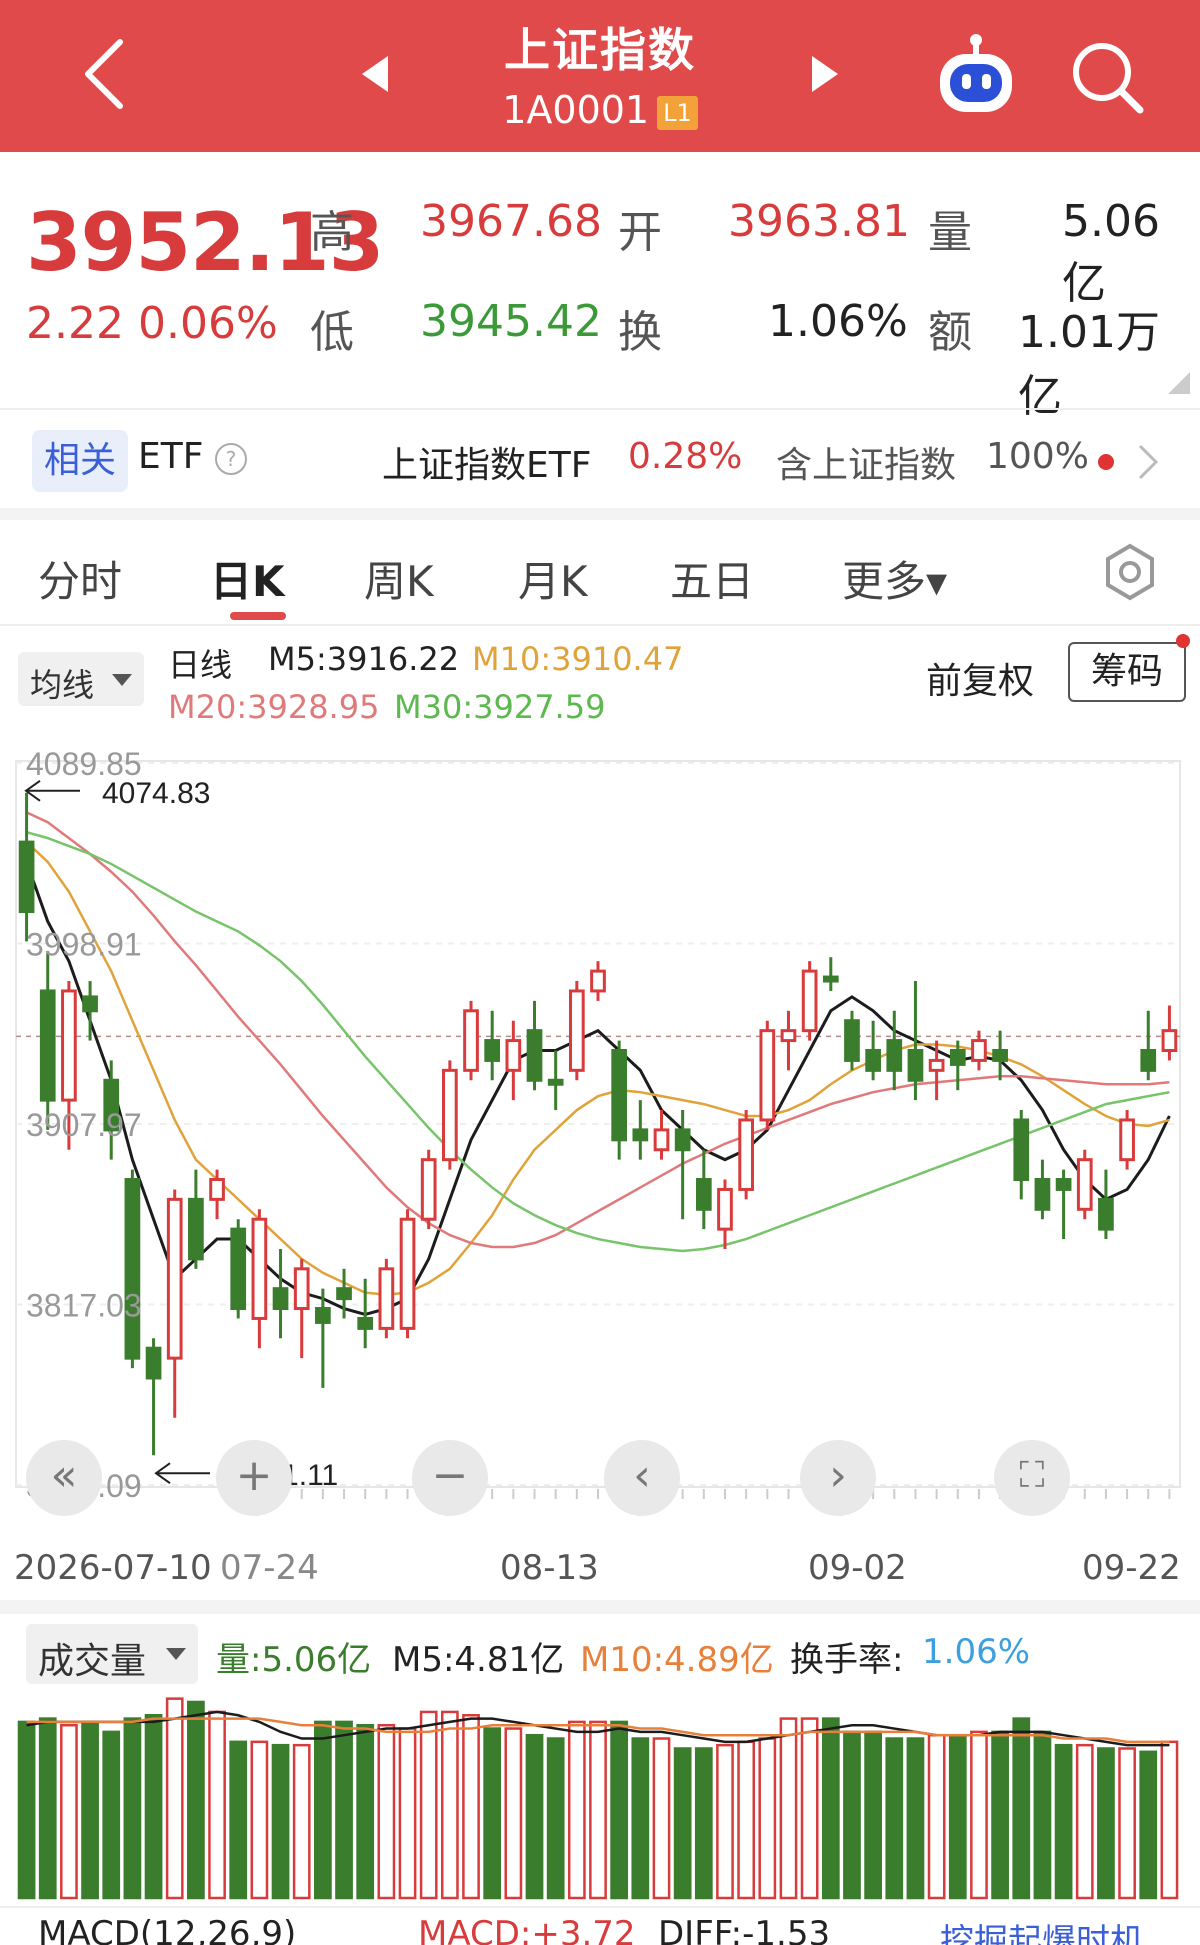 This screenshot has width=1200, height=1945. What do you see at coordinates (578, 659) in the screenshot?
I see `ma10-value: M10:3910.47` at bounding box center [578, 659].